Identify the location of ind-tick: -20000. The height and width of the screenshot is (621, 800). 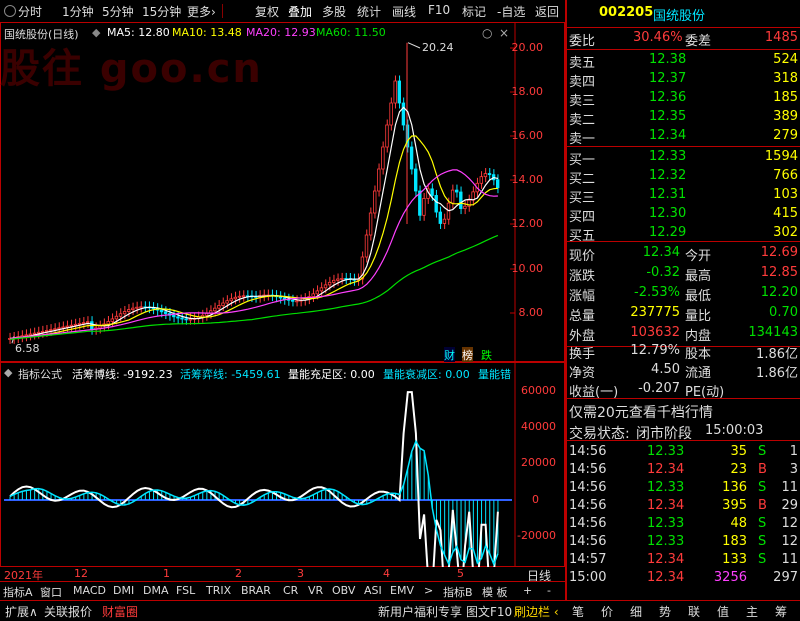
(536, 535).